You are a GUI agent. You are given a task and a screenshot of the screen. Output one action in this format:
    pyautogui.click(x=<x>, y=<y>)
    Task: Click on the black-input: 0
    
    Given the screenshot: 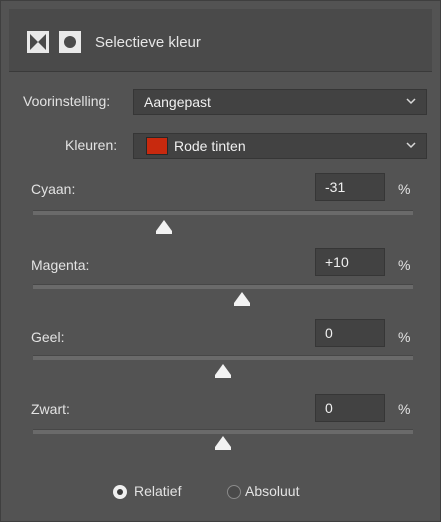 What is the action you would take?
    pyautogui.click(x=350, y=408)
    